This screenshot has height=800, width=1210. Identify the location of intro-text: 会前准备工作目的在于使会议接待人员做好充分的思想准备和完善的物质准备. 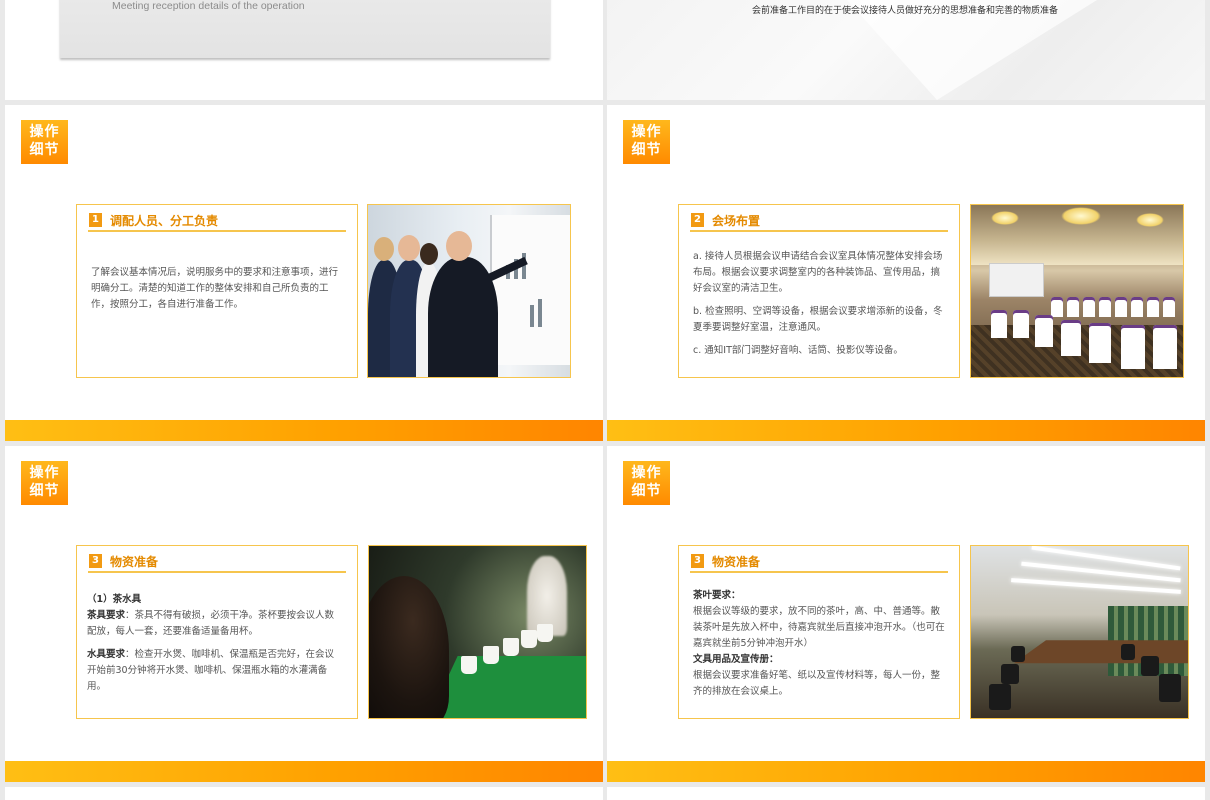
(905, 11).